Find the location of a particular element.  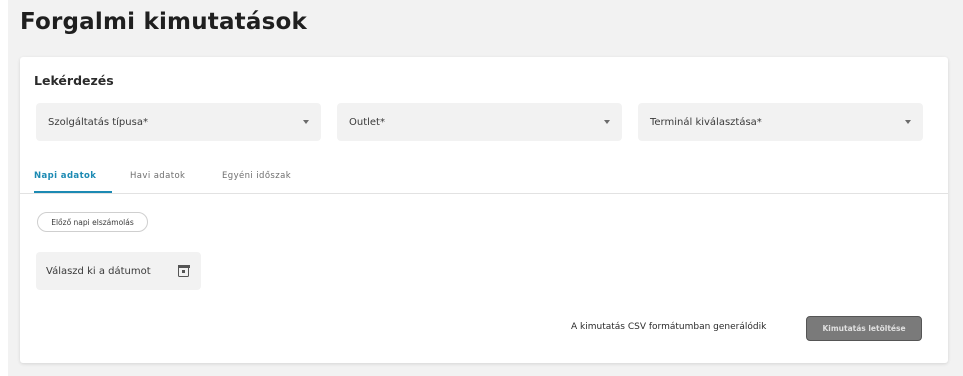

date-picker-placeholder: Válaszd ki a dátumot is located at coordinates (98, 271).